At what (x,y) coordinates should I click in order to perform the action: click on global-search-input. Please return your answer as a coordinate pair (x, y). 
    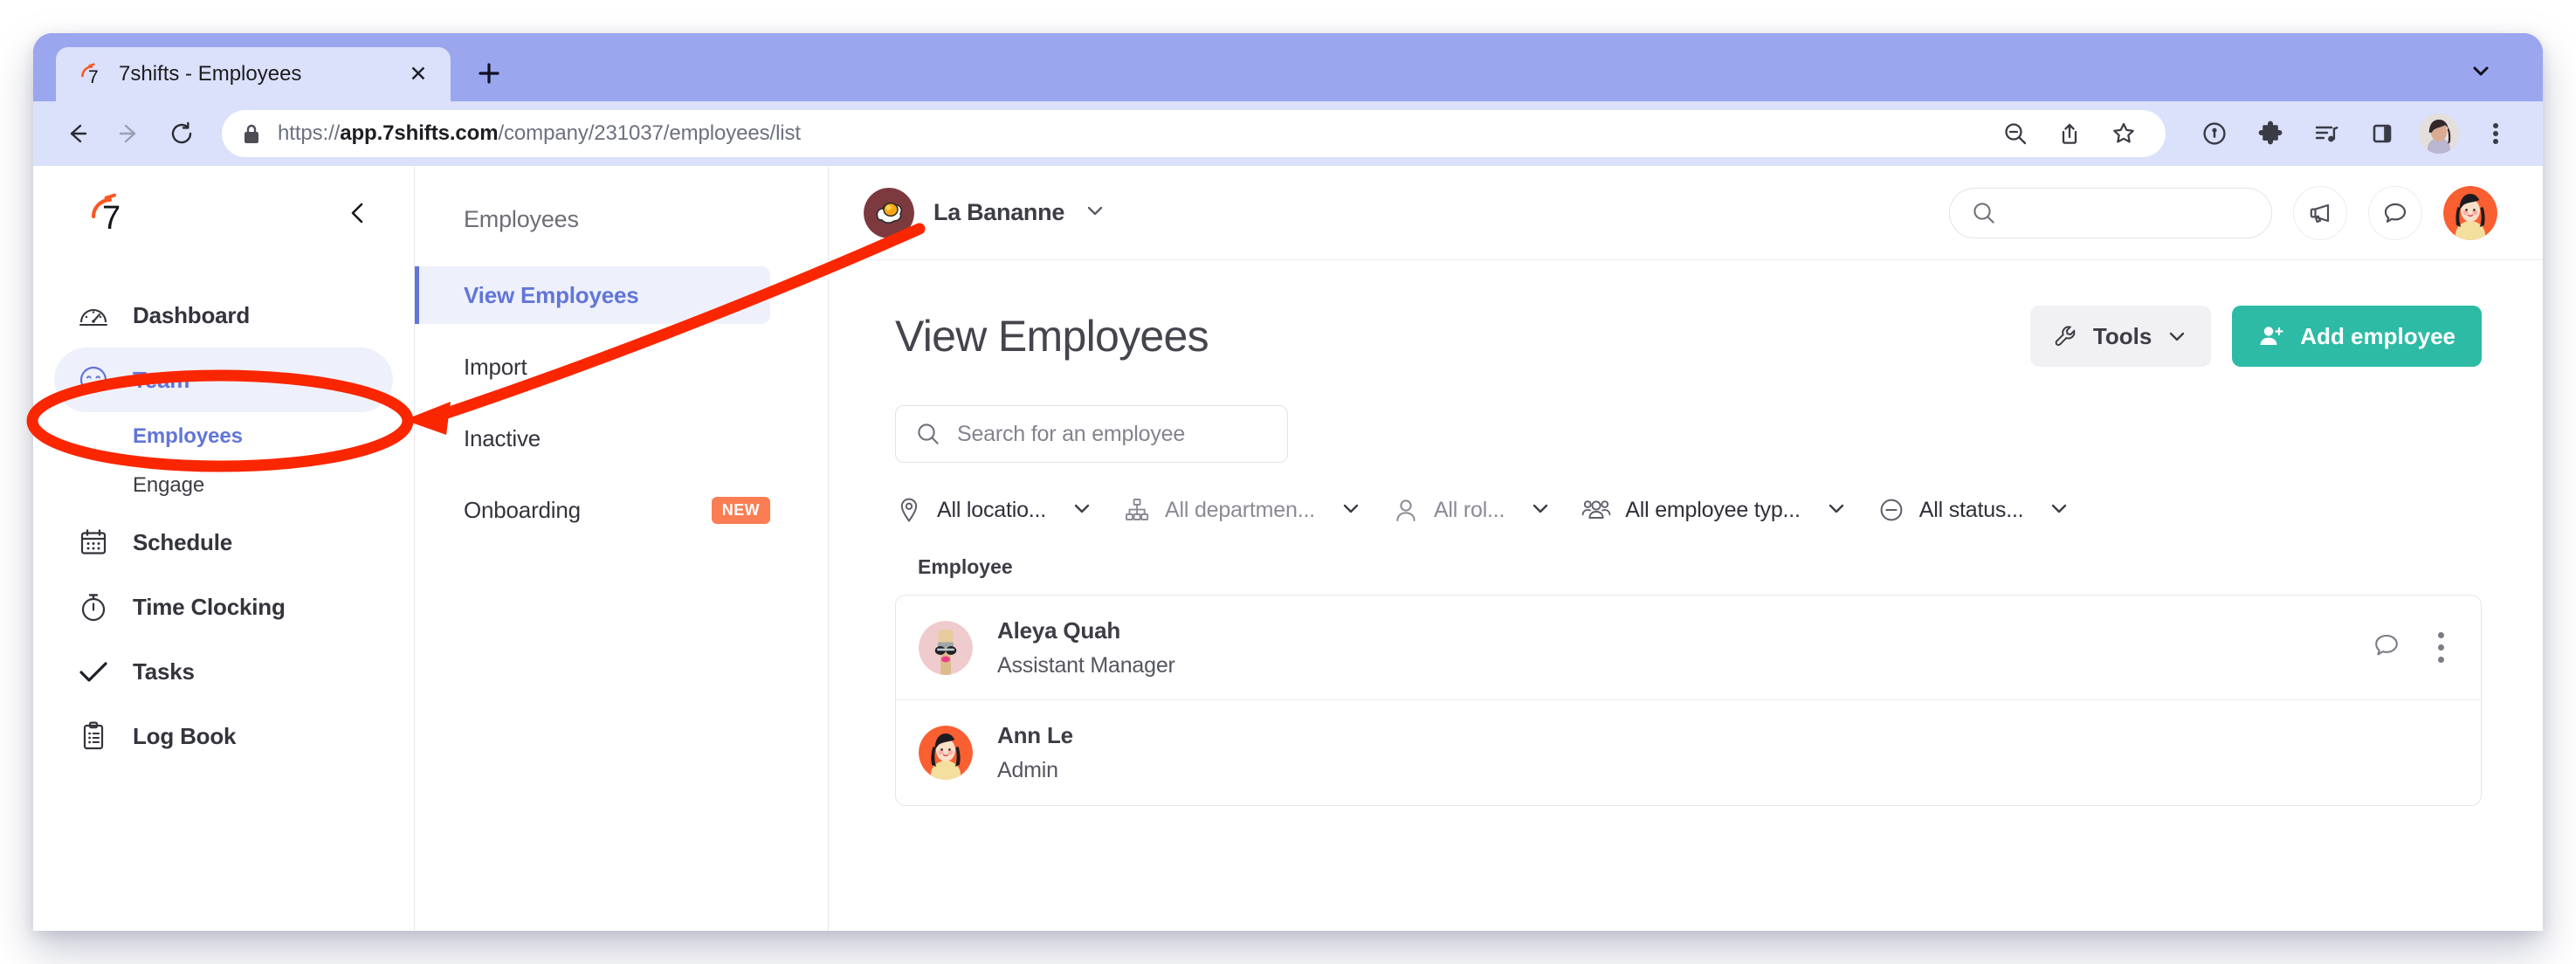
    Looking at the image, I should click on (2110, 212).